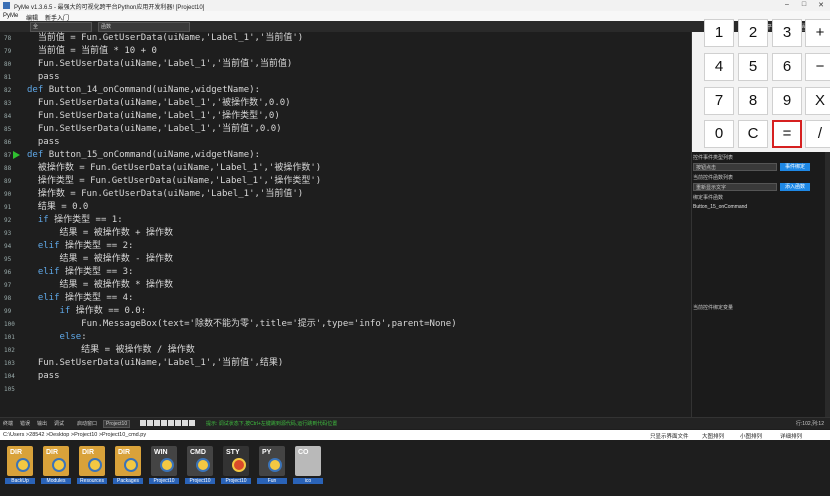  I want to click on maximize-button: □, so click(804, 5).